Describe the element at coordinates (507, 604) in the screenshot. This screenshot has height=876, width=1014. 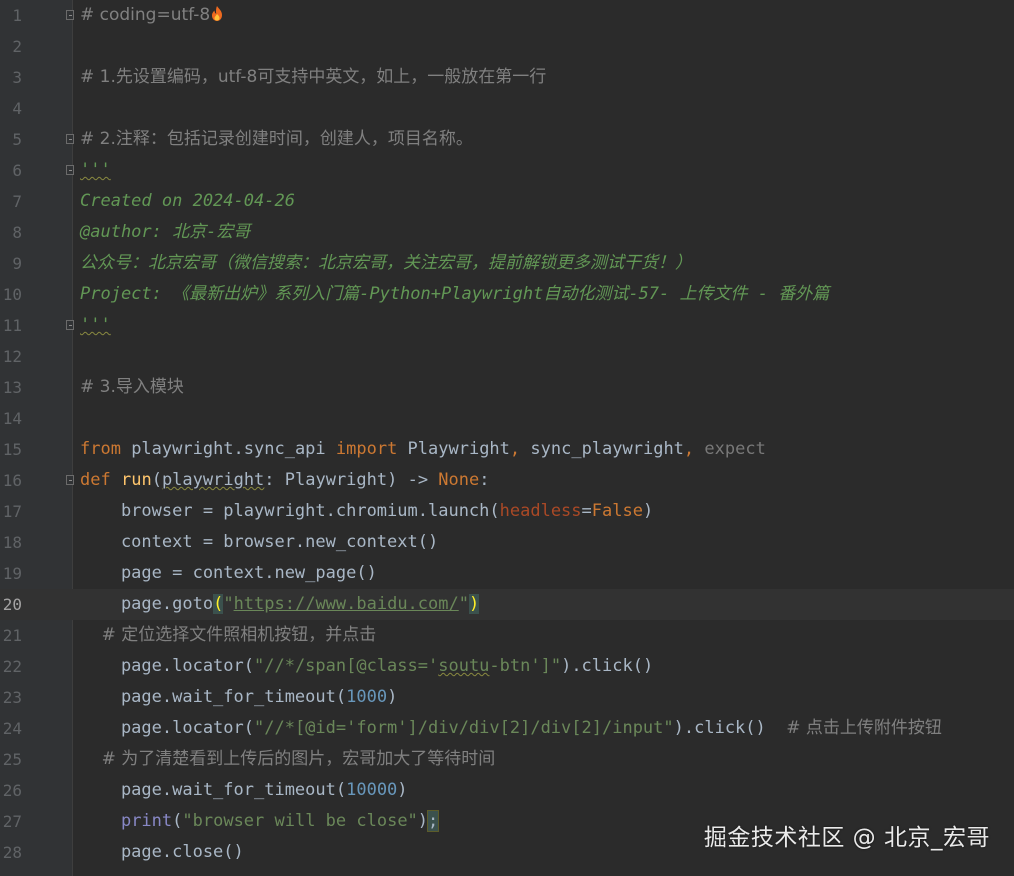
I see `code-line: 20 page.goto("https://www.baidu.com/")` at that location.